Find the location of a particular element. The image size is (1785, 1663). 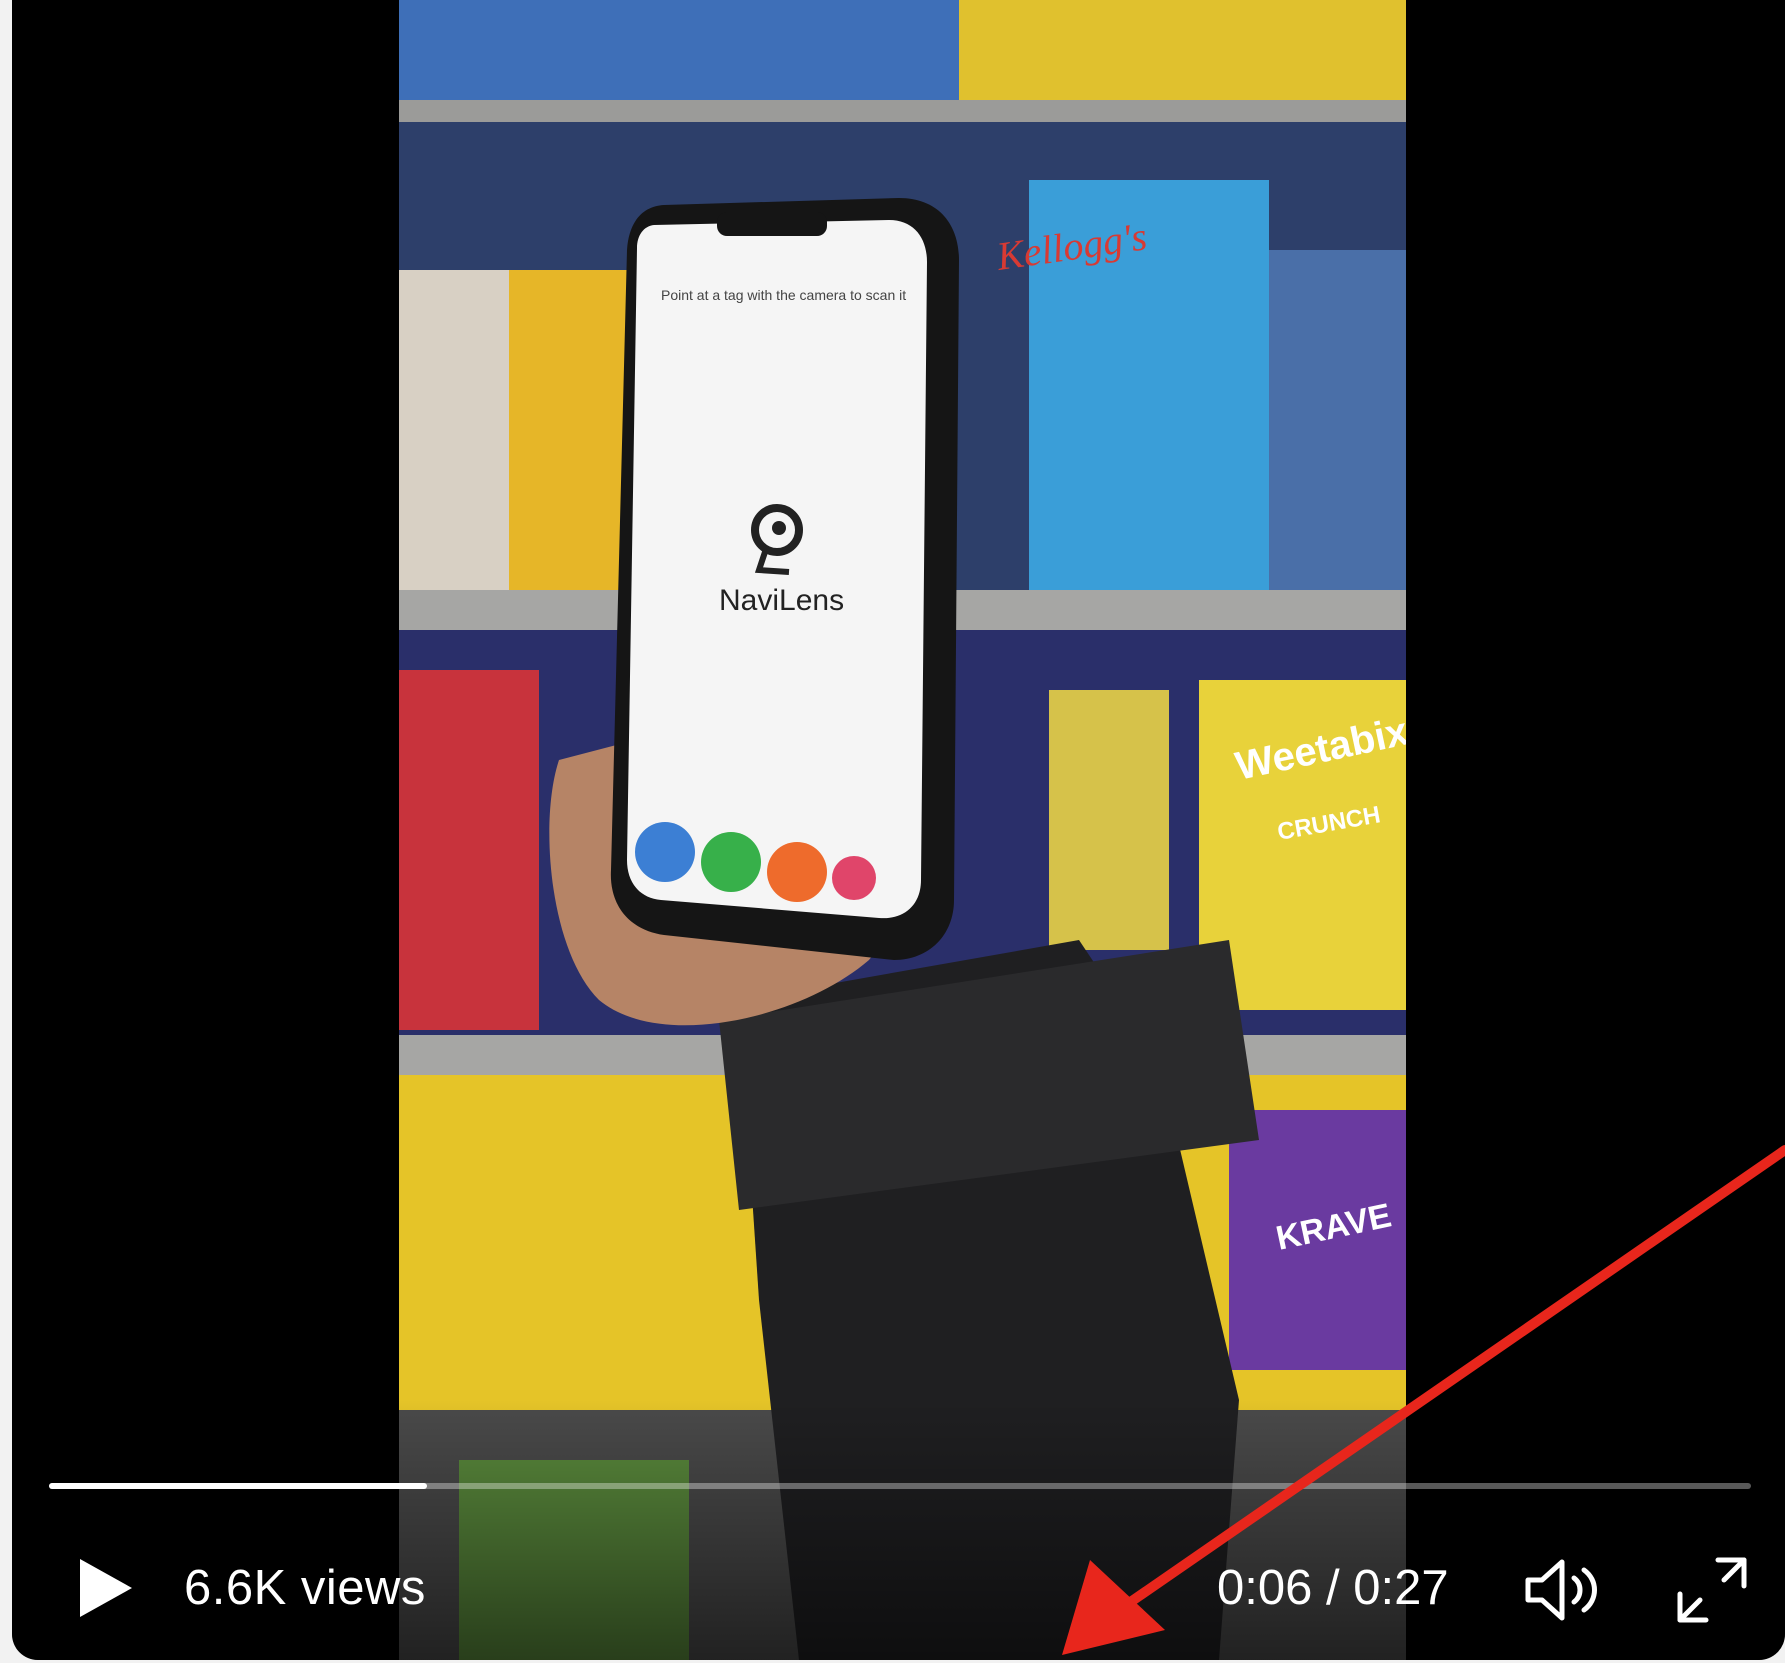

duration: 0:27 is located at coordinates (1401, 1588).